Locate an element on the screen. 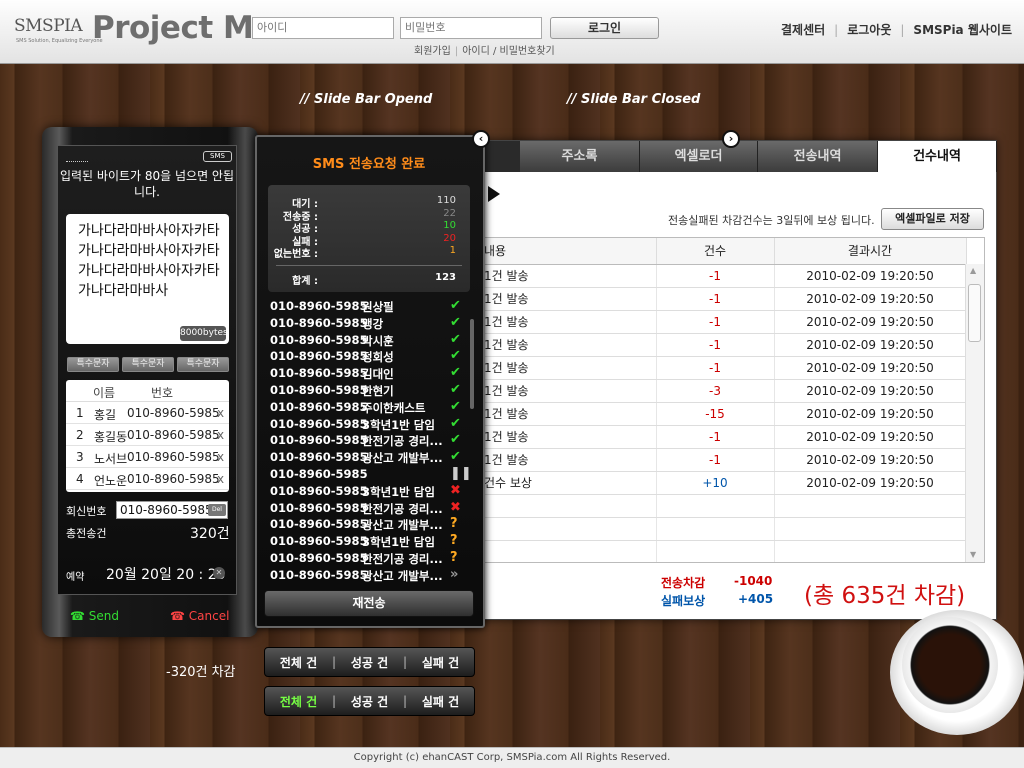 Image resolution: width=1024 pixels, height=768 pixels. table-row: 건수 보상 +10 2010-02-09 19:20:50 is located at coordinates (724, 483).